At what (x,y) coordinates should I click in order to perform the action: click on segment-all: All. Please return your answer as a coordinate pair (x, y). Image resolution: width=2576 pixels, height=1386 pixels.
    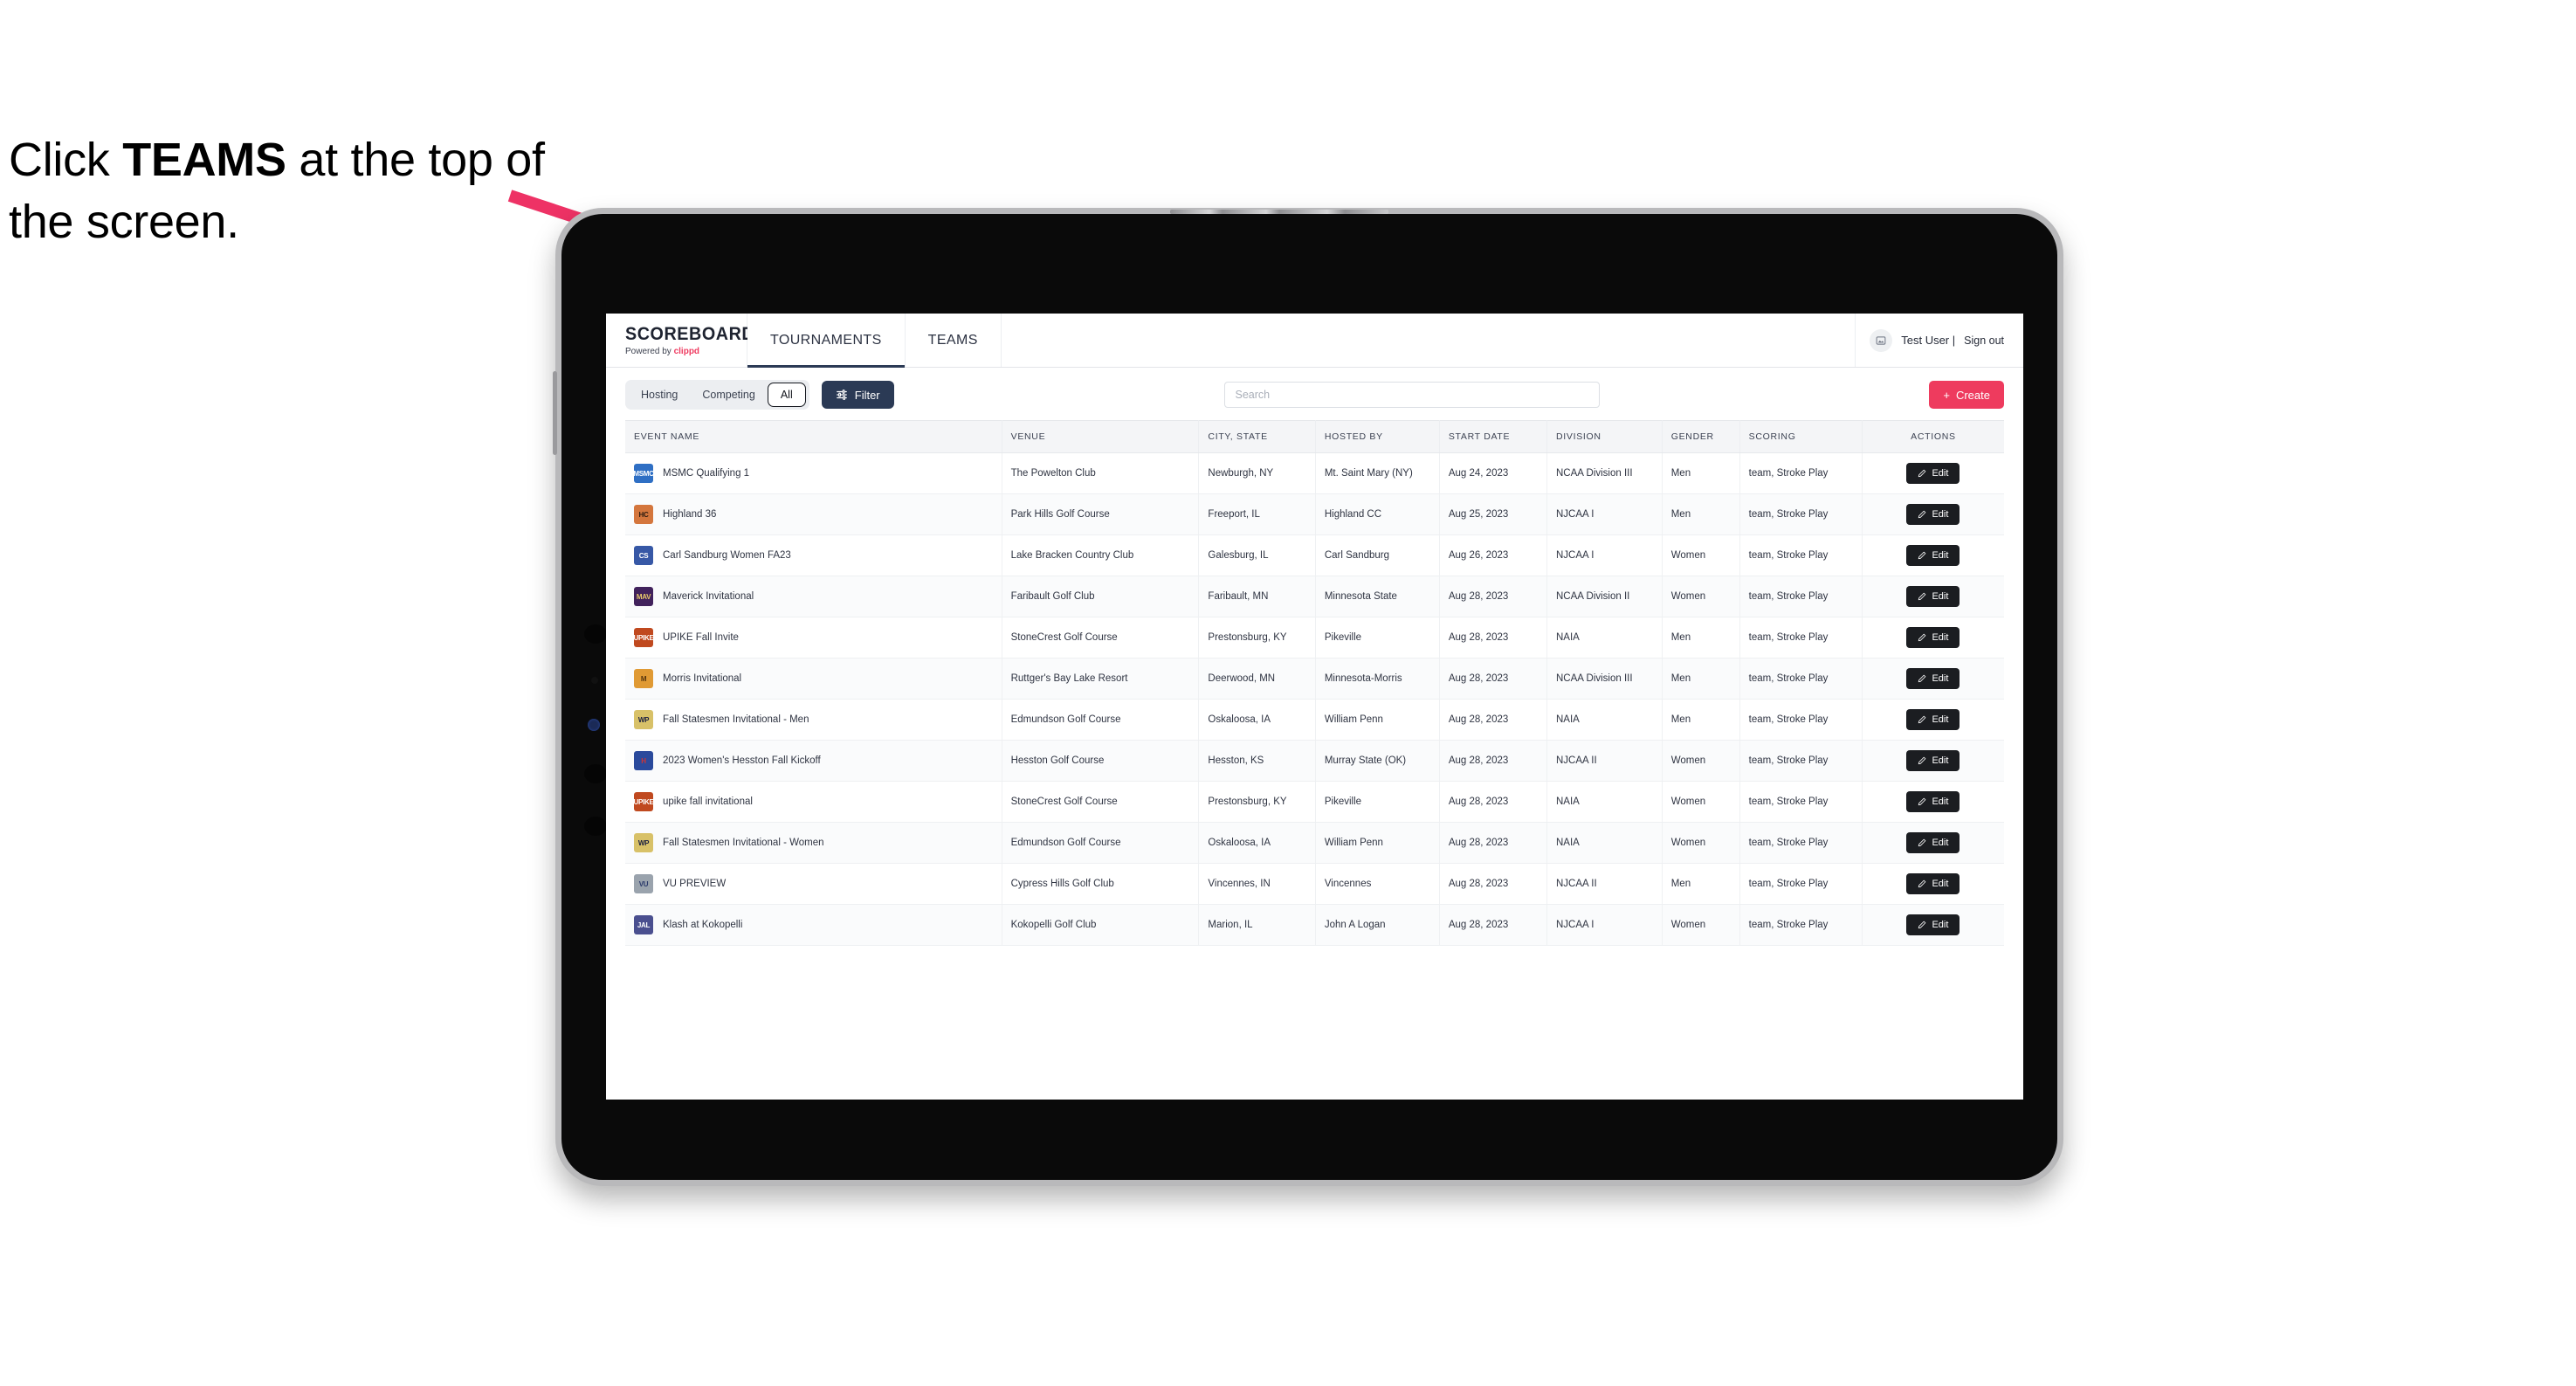
    Looking at the image, I should click on (786, 395).